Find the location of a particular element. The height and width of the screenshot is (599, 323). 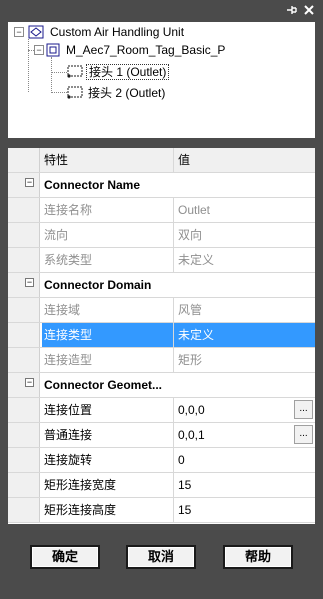

property-row: 流向 双向 is located at coordinates (161, 235).